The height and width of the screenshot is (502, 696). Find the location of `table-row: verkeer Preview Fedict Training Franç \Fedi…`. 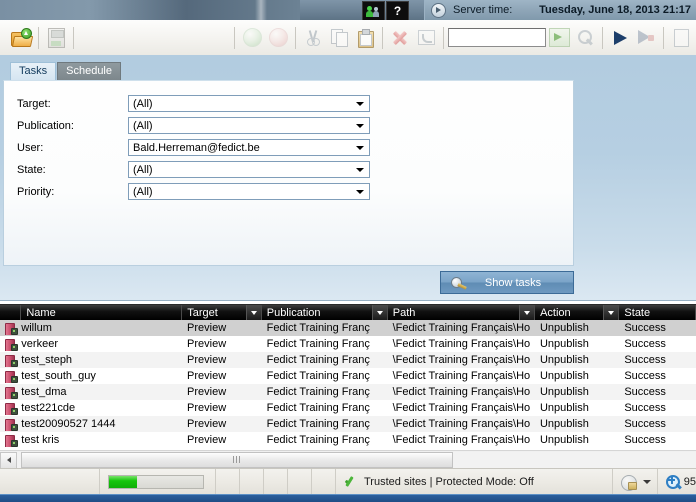

table-row: verkeer Preview Fedict Training Franç \Fedi… is located at coordinates (348, 344).